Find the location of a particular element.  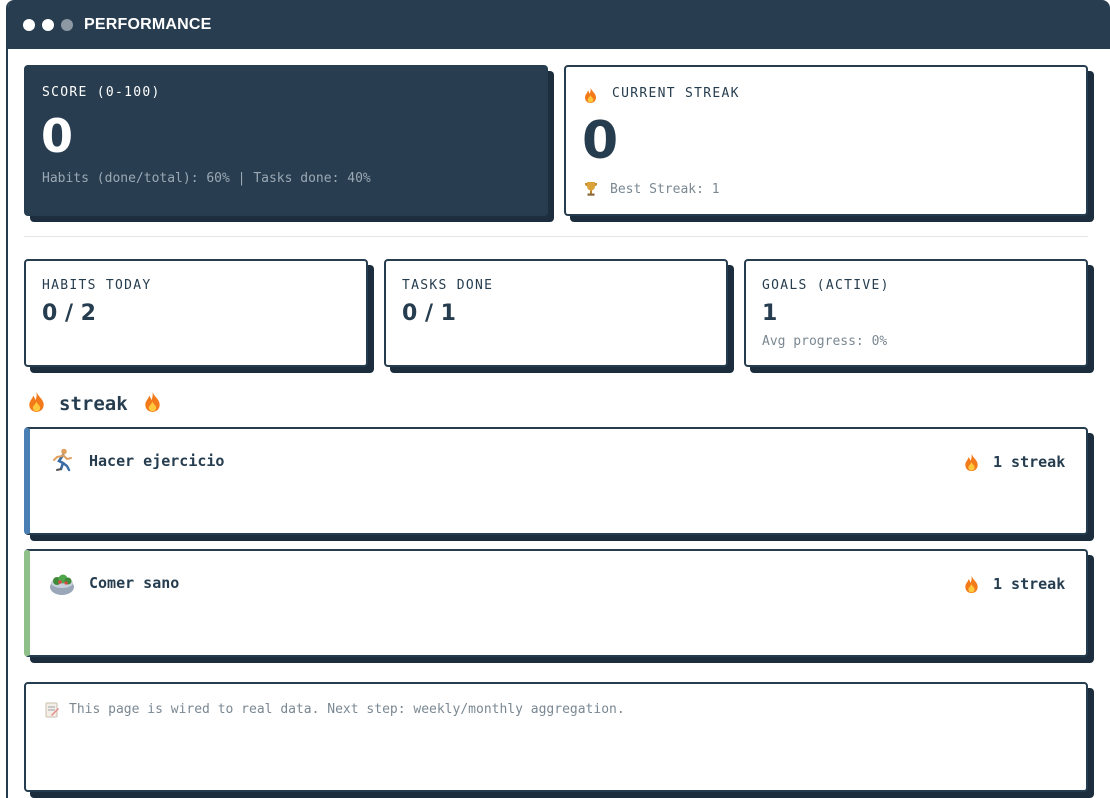

streak-heading-text: streak is located at coordinates (93, 404).